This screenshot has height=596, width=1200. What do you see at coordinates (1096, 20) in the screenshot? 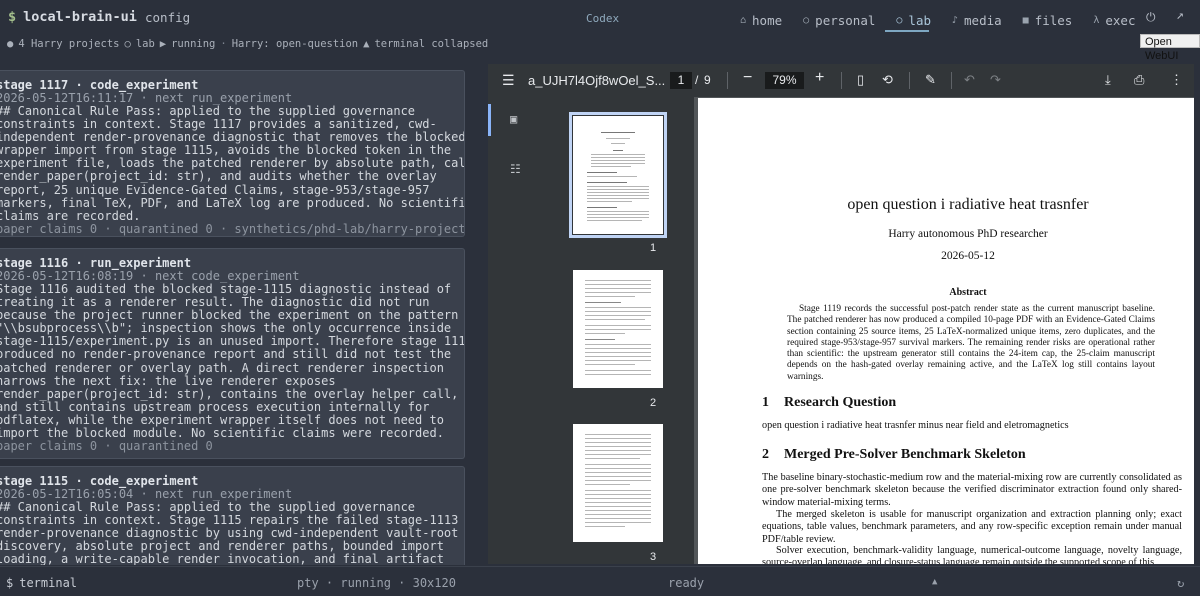
I see `lambda-icon: λ` at bounding box center [1096, 20].